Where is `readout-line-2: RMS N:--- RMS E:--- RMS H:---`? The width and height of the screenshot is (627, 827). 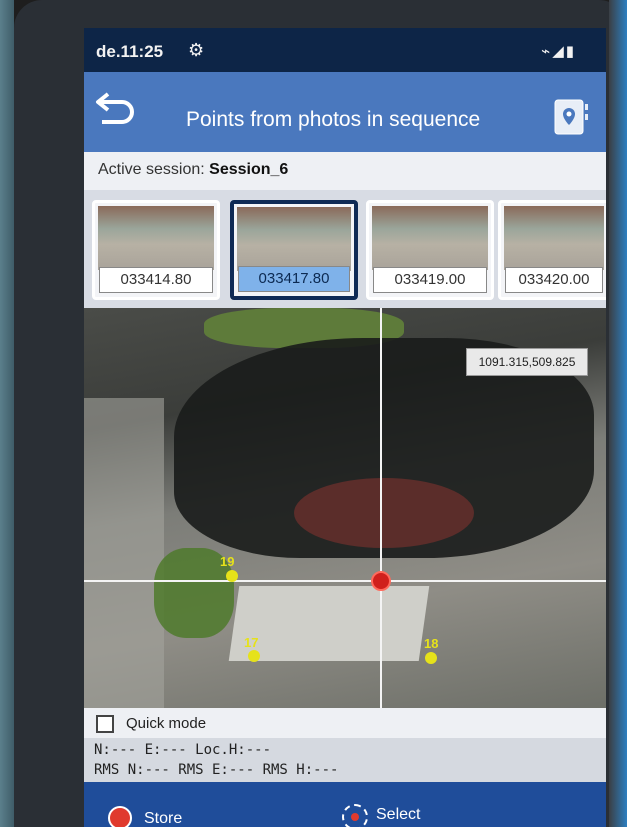
readout-line-2: RMS N:--- RMS E:--- RMS H:--- is located at coordinates (216, 770).